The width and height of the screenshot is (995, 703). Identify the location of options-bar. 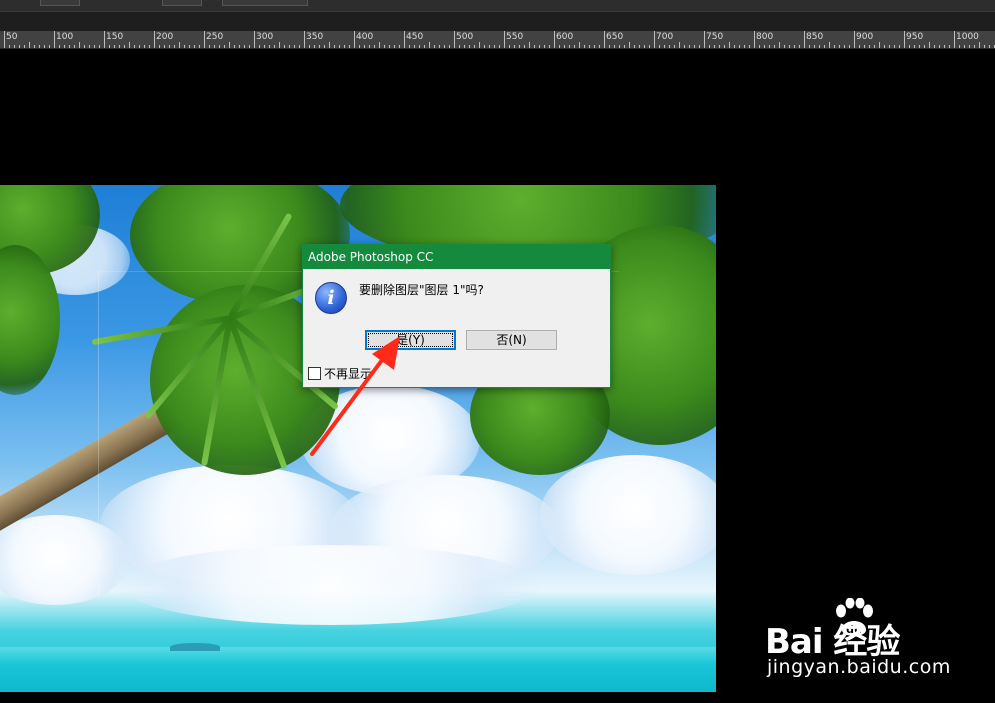
(497, 6).